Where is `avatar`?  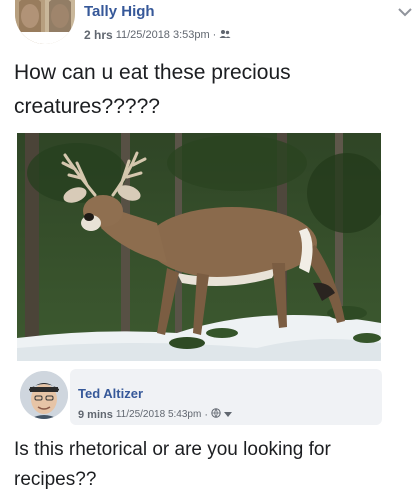 avatar is located at coordinates (45, 22).